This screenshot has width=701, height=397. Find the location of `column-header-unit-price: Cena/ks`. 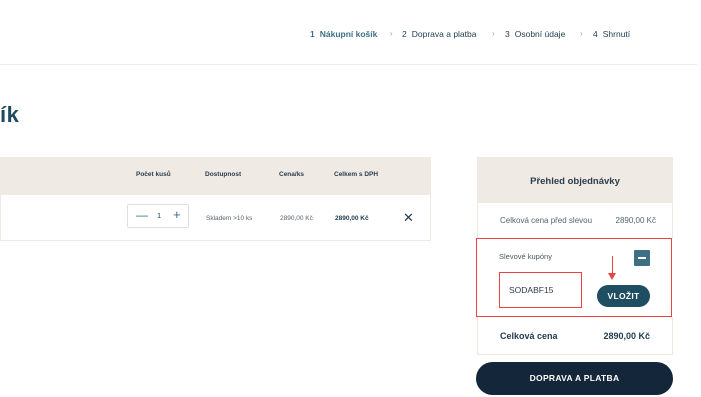

column-header-unit-price: Cena/ks is located at coordinates (291, 174).